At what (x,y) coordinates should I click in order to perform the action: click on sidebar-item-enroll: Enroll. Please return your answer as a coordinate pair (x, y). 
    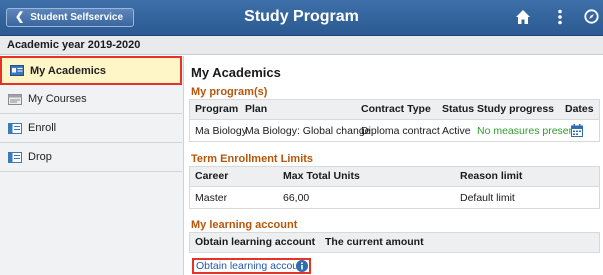
    Looking at the image, I should click on (91, 128).